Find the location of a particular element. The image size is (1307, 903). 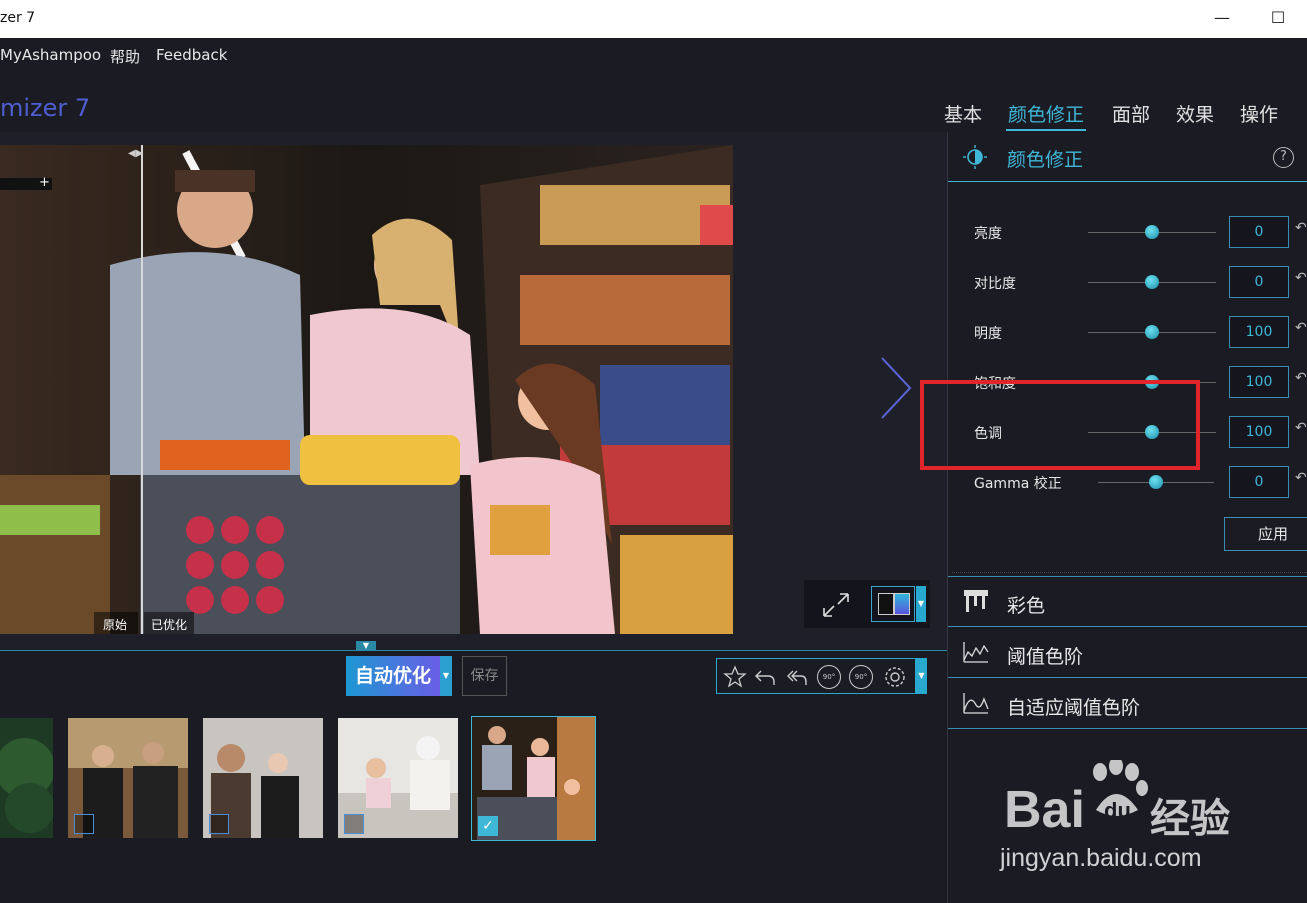

thumbnail-couple-street is located at coordinates (263, 778).